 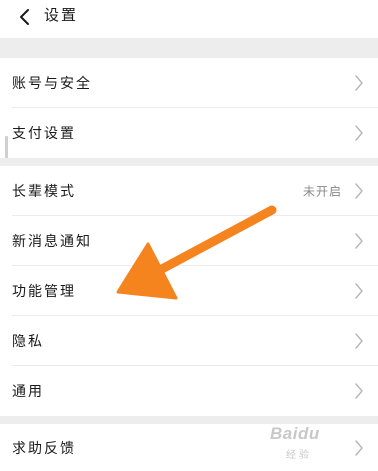 What do you see at coordinates (189, 133) in the screenshot?
I see `settings-item-payment: 支付设置` at bounding box center [189, 133].